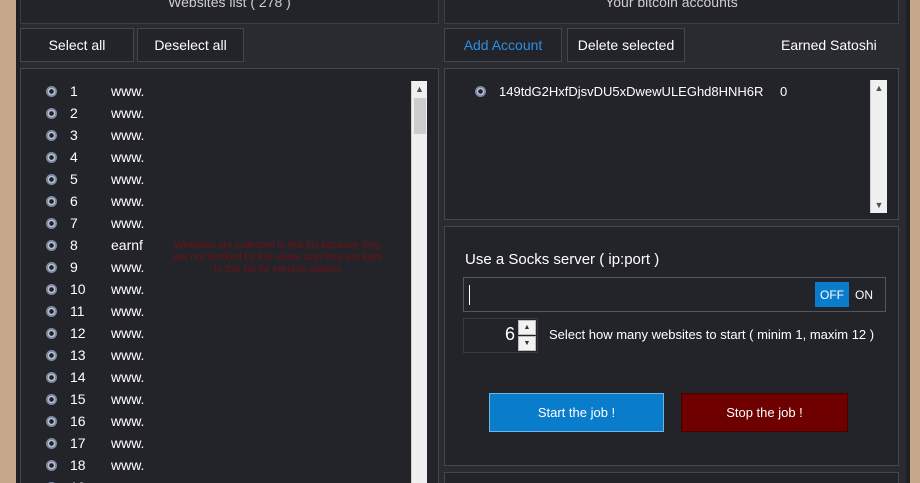 This screenshot has height=483, width=920. Describe the element at coordinates (527, 343) in the screenshot. I see `decrement-icon: ▼` at that location.